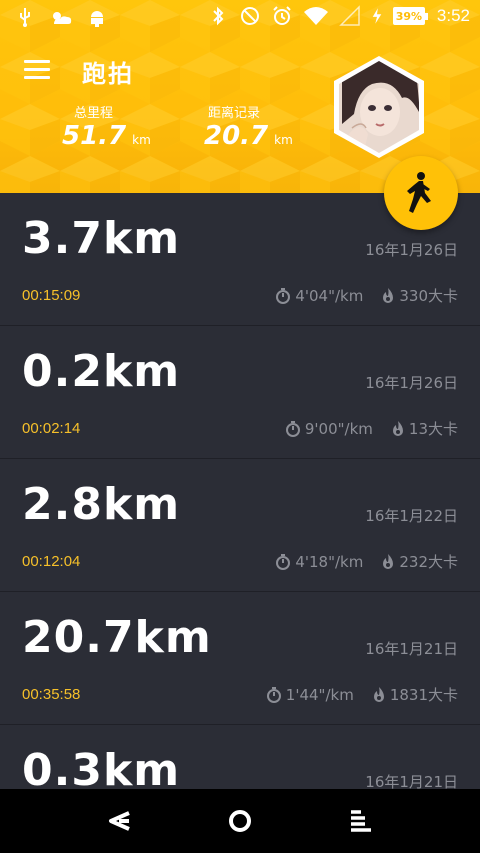  Describe the element at coordinates (338, 428) in the screenshot. I see `run-pace: 9'00"/km` at that location.